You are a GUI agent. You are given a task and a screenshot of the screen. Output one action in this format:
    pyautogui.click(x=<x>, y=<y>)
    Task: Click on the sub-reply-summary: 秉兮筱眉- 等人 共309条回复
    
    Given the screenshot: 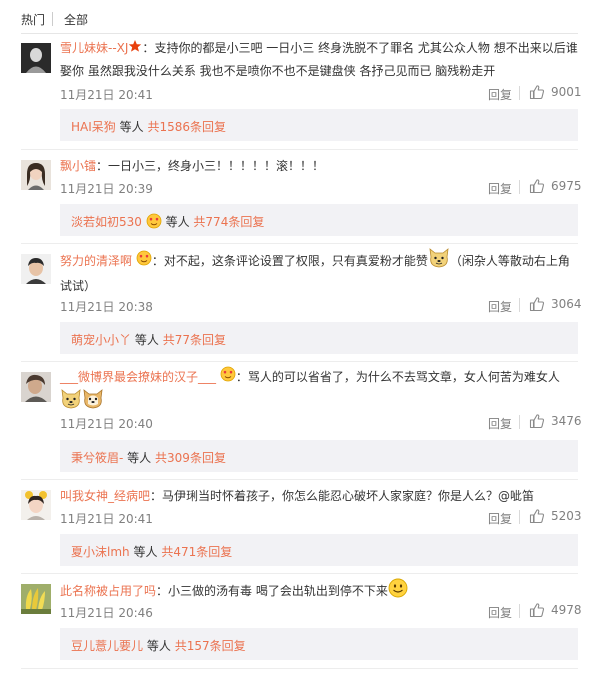 What is the action you would take?
    pyautogui.click(x=148, y=457)
    